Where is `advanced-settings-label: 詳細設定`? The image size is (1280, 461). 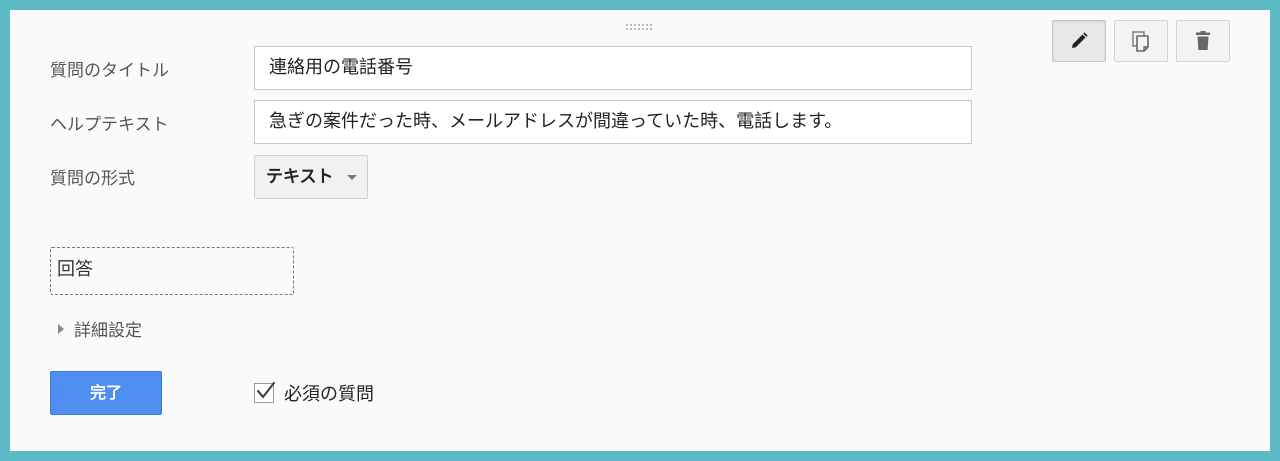 advanced-settings-label: 詳細設定 is located at coordinates (108, 331).